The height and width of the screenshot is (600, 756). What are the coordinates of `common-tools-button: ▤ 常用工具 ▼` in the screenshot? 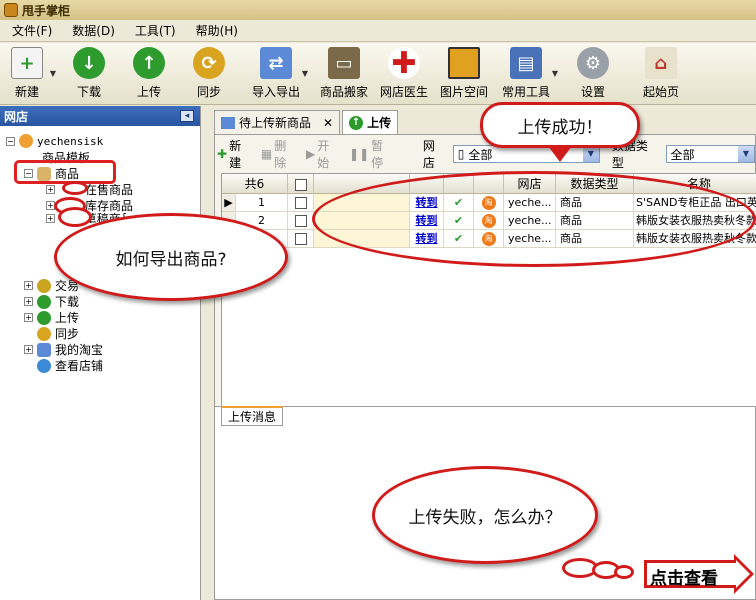 It's located at (528, 73).